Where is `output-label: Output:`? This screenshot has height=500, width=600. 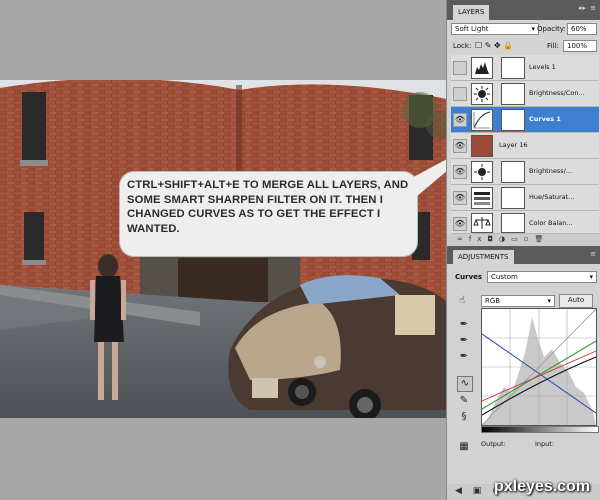 output-label: Output: is located at coordinates (493, 444).